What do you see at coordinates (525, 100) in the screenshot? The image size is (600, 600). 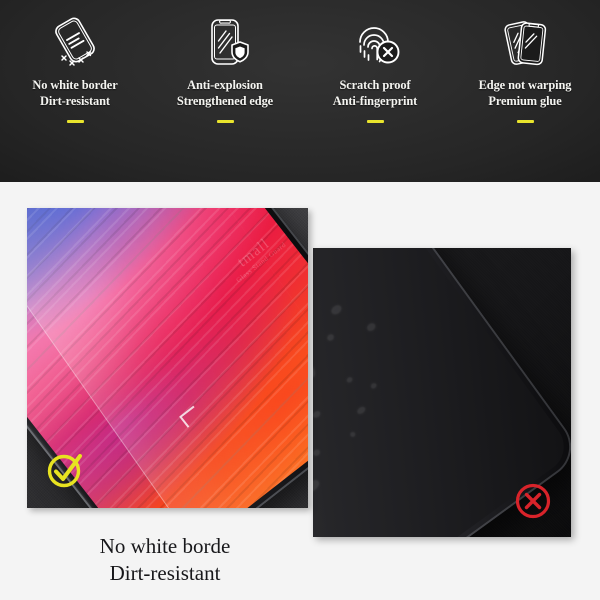 I see `feature-line-2: Premium glue` at bounding box center [525, 100].